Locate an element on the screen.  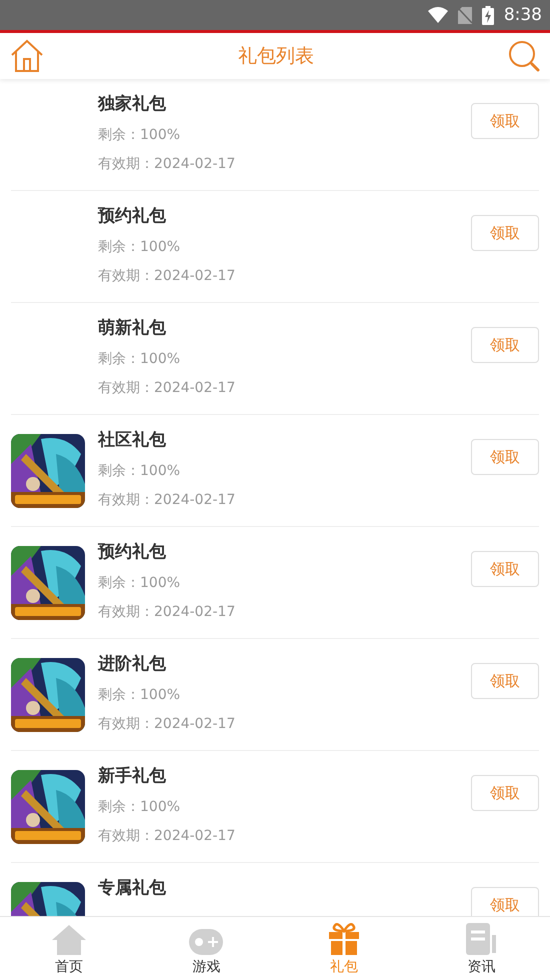
gift-title: 新手礼包 is located at coordinates (132, 776).